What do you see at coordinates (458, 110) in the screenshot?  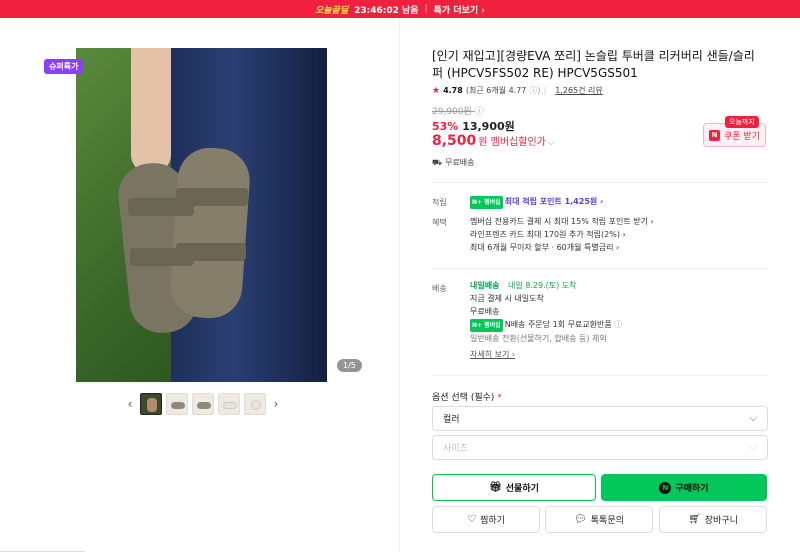 I see `original-price: 29,900원 ⓘ` at bounding box center [458, 110].